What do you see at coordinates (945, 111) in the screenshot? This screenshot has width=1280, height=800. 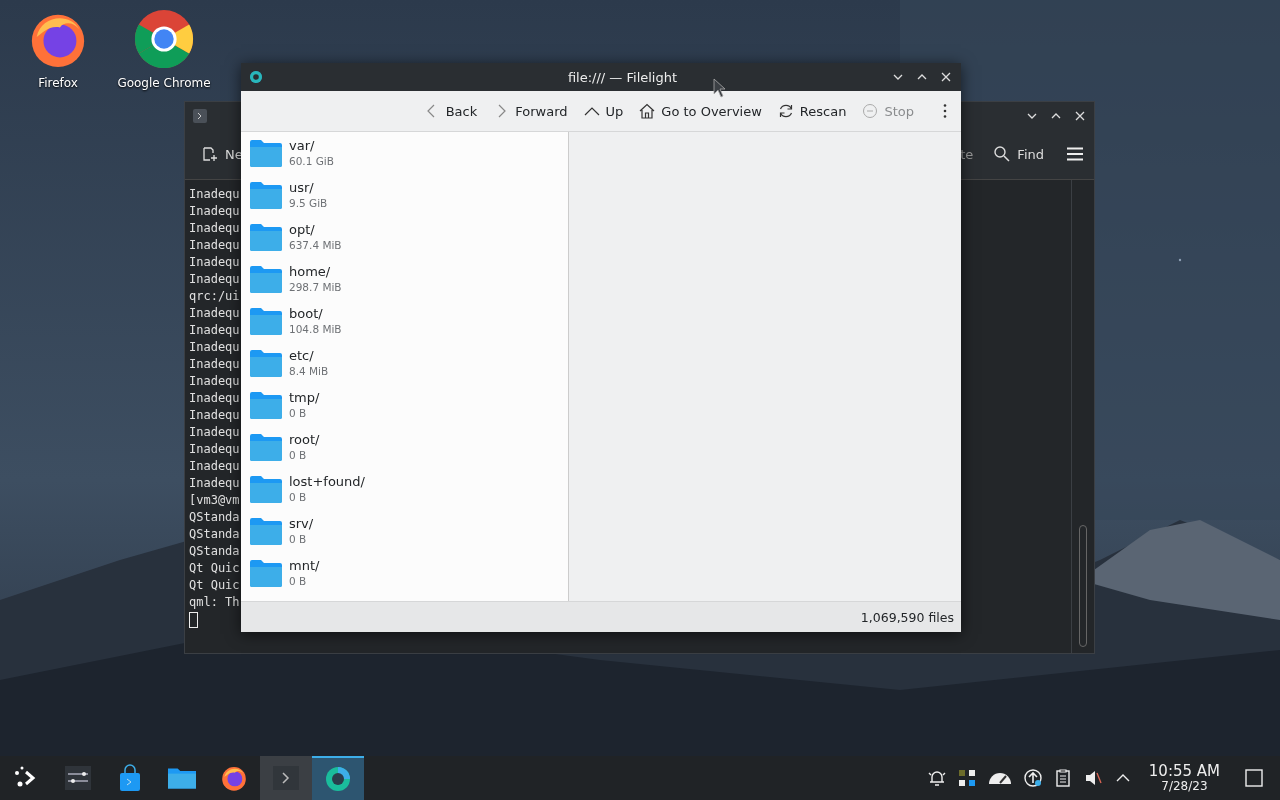 I see `more-options-icon` at bounding box center [945, 111].